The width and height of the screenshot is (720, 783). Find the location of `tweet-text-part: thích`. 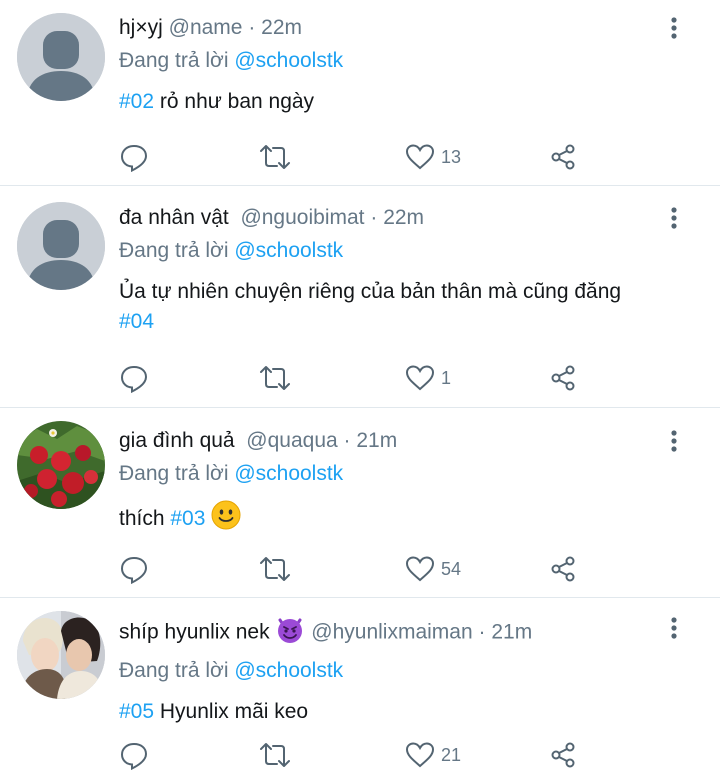

tweet-text-part: thích is located at coordinates (145, 519).